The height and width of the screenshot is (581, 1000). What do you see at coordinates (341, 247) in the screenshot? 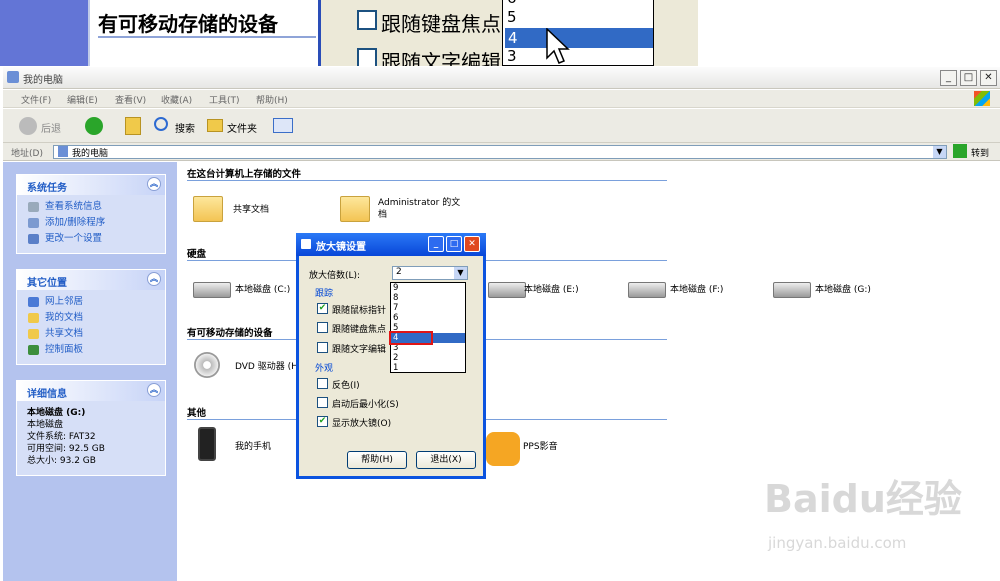
I see `dialog-title: 放大镜设置` at bounding box center [341, 247].